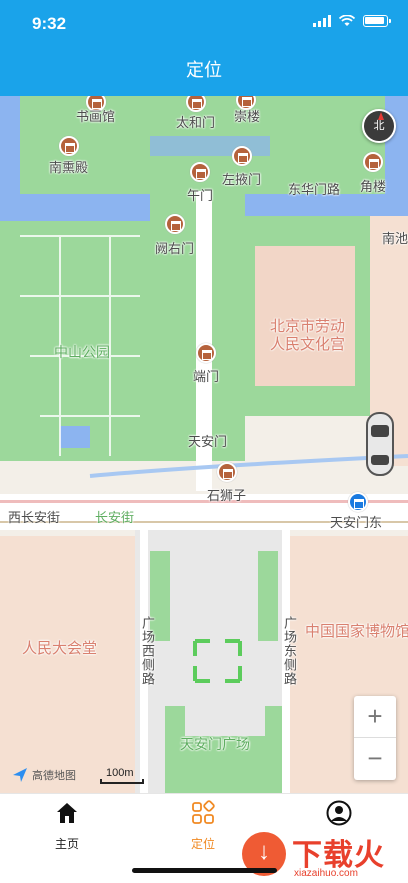  I want to click on map-logo: 高德地图, so click(44, 775).